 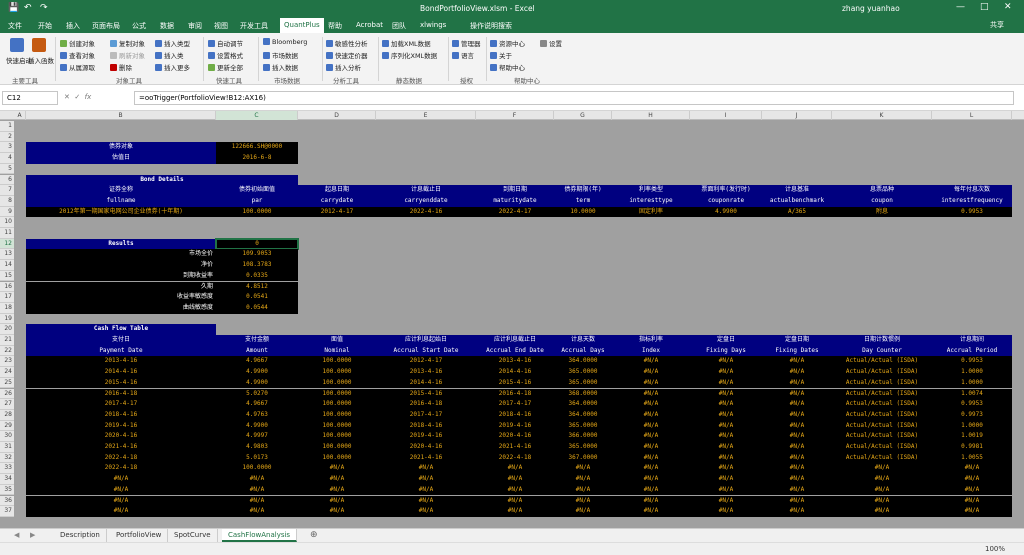 I want to click on ribbon-copy-object: 复制对象, so click(x=127, y=43).